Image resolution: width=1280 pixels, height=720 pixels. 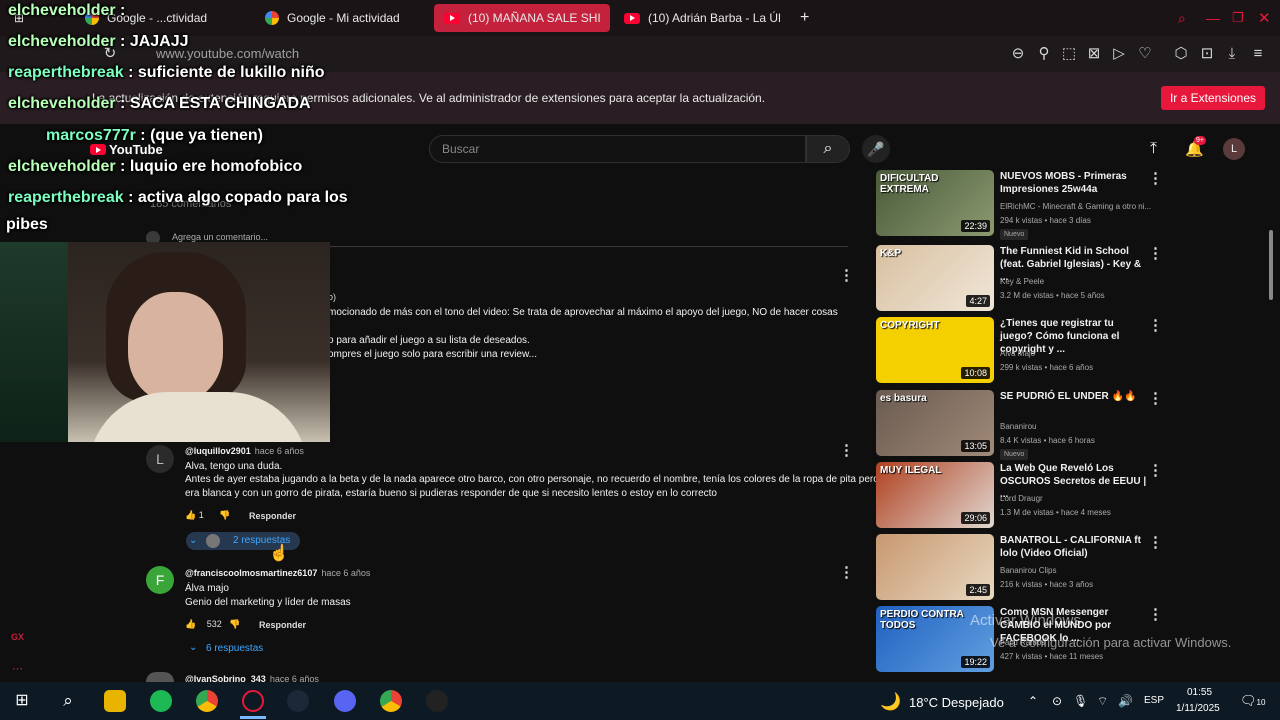 I want to click on like-button: 👍 532, so click(x=203, y=624).